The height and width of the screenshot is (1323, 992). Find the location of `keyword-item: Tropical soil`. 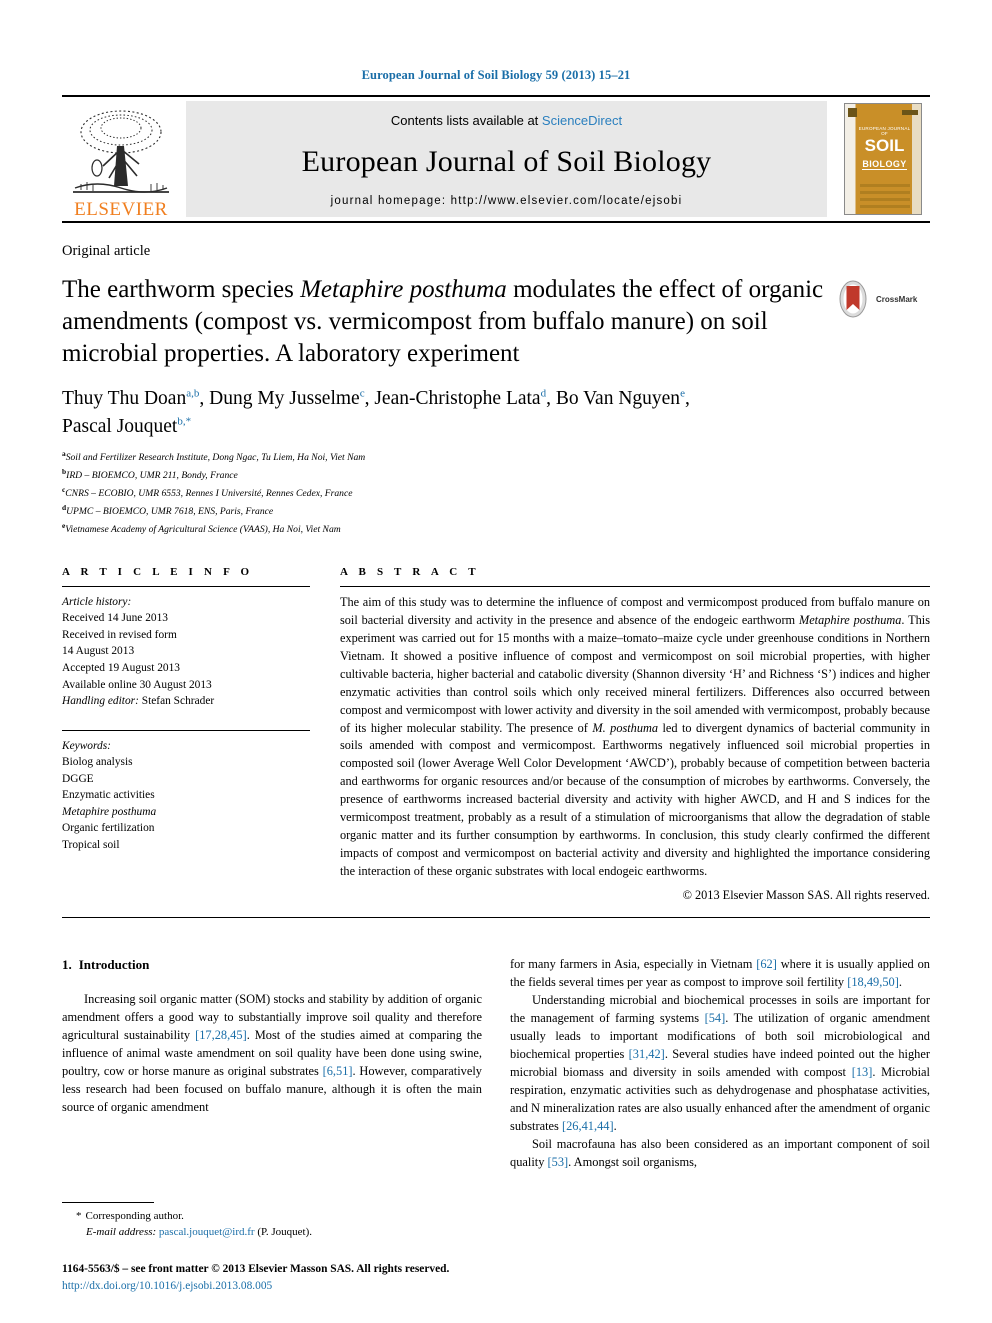

keyword-item: Tropical soil is located at coordinates (91, 844).